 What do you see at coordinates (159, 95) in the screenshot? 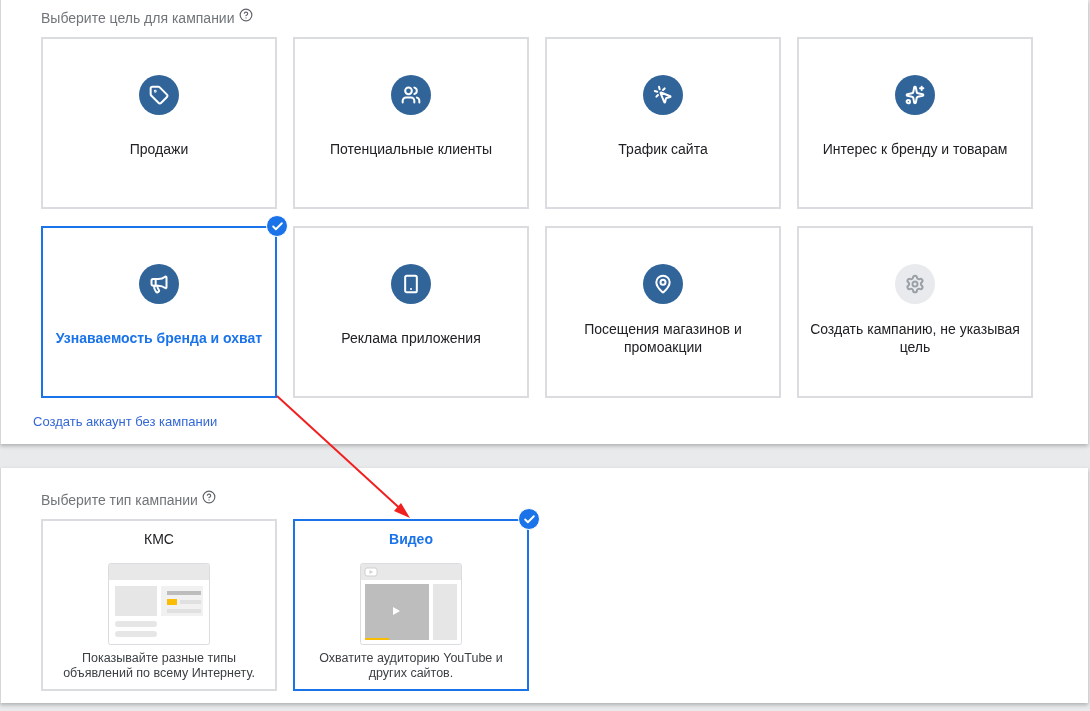
I see `tag-icon` at bounding box center [159, 95].